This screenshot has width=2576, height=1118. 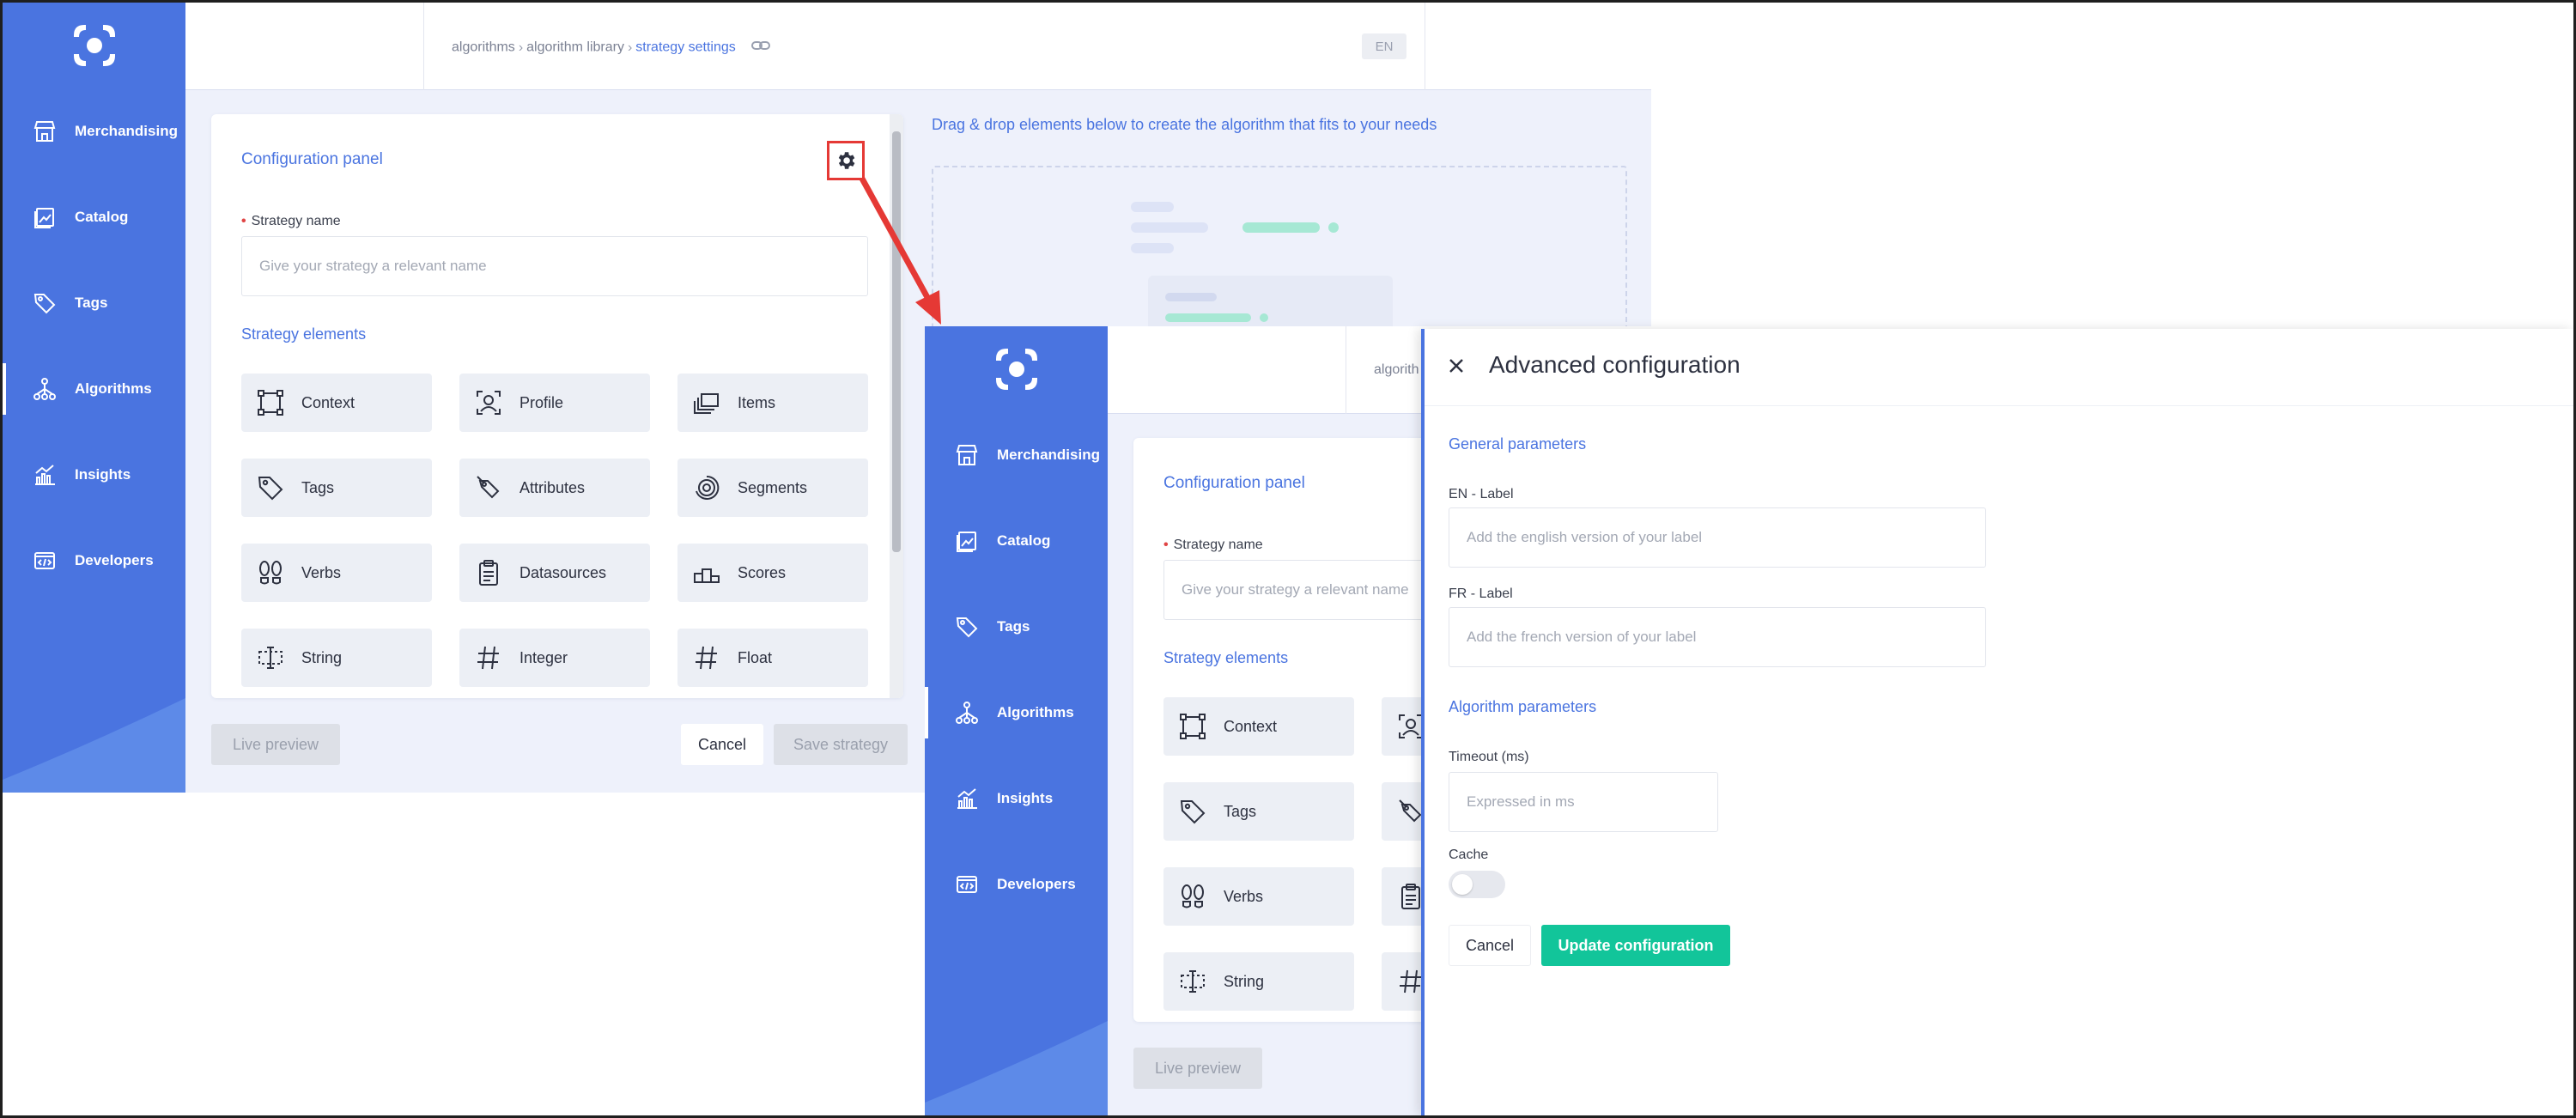 What do you see at coordinates (483, 47) in the screenshot?
I see `breadcrumb-algorithms: algorithms` at bounding box center [483, 47].